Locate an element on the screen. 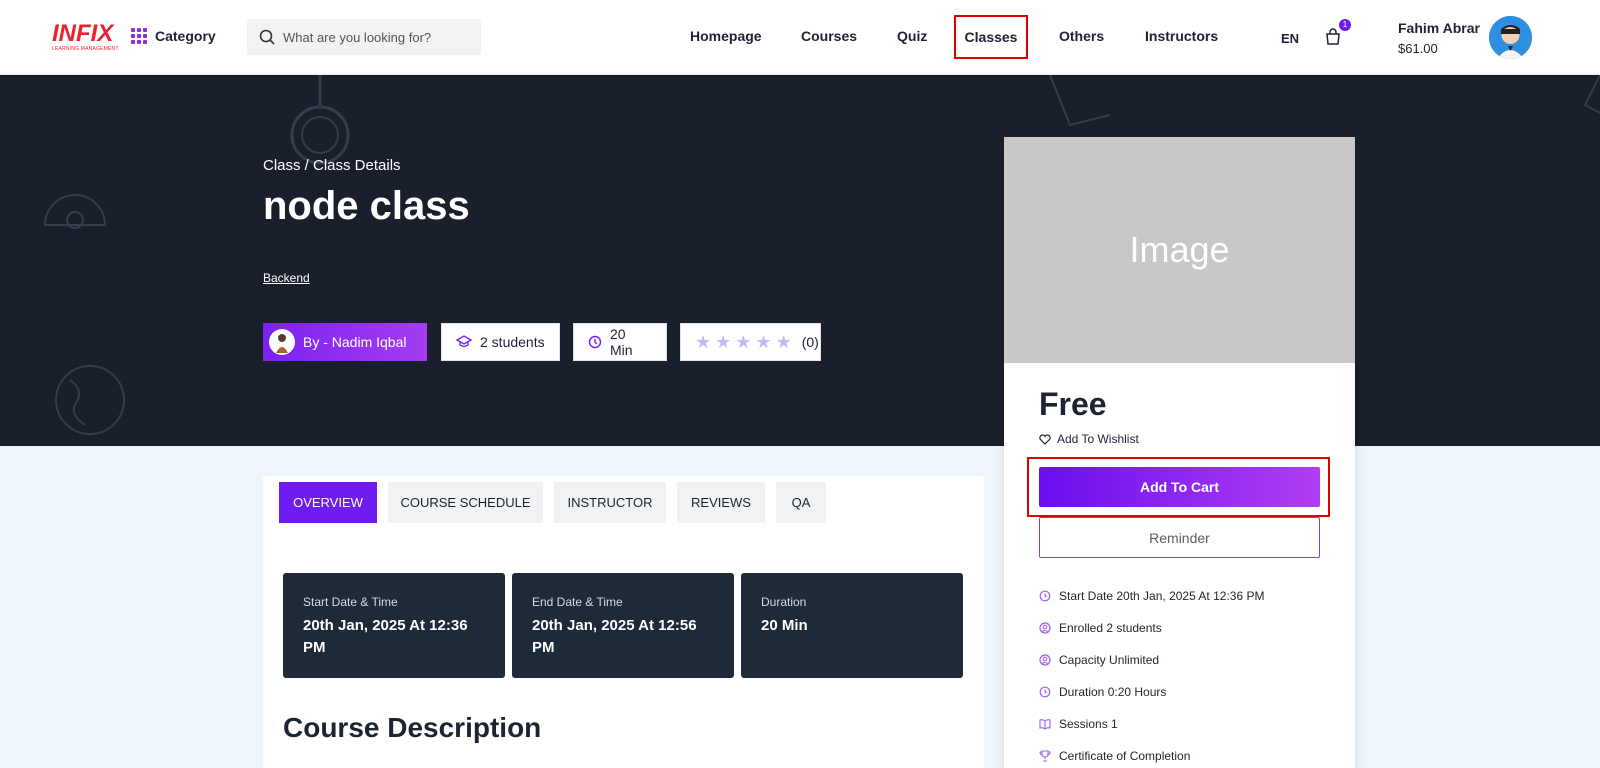  add-to-cart-button: Add To Cart is located at coordinates (1179, 487).